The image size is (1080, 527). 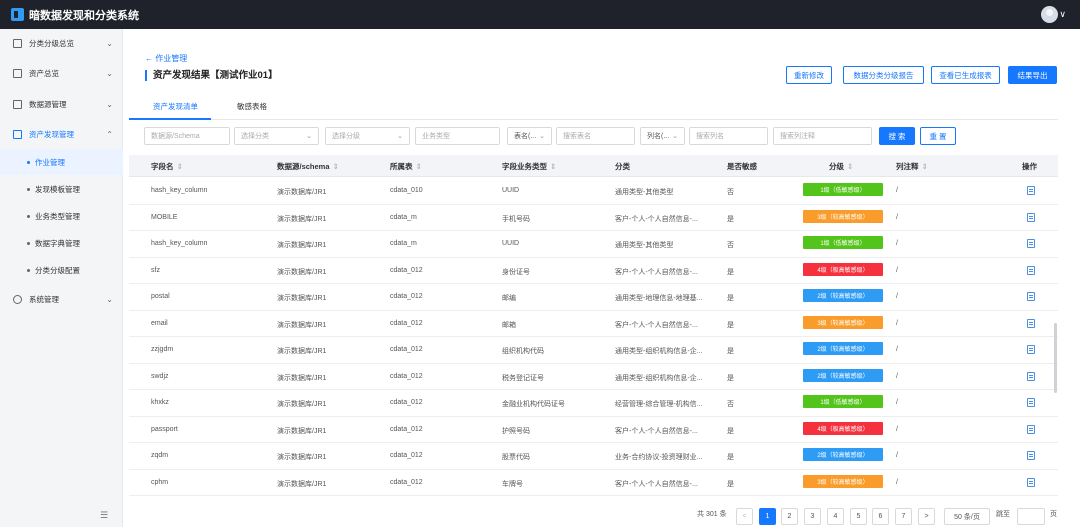 I want to click on tab-sensitive-tables: 敏感表格, so click(x=252, y=106).